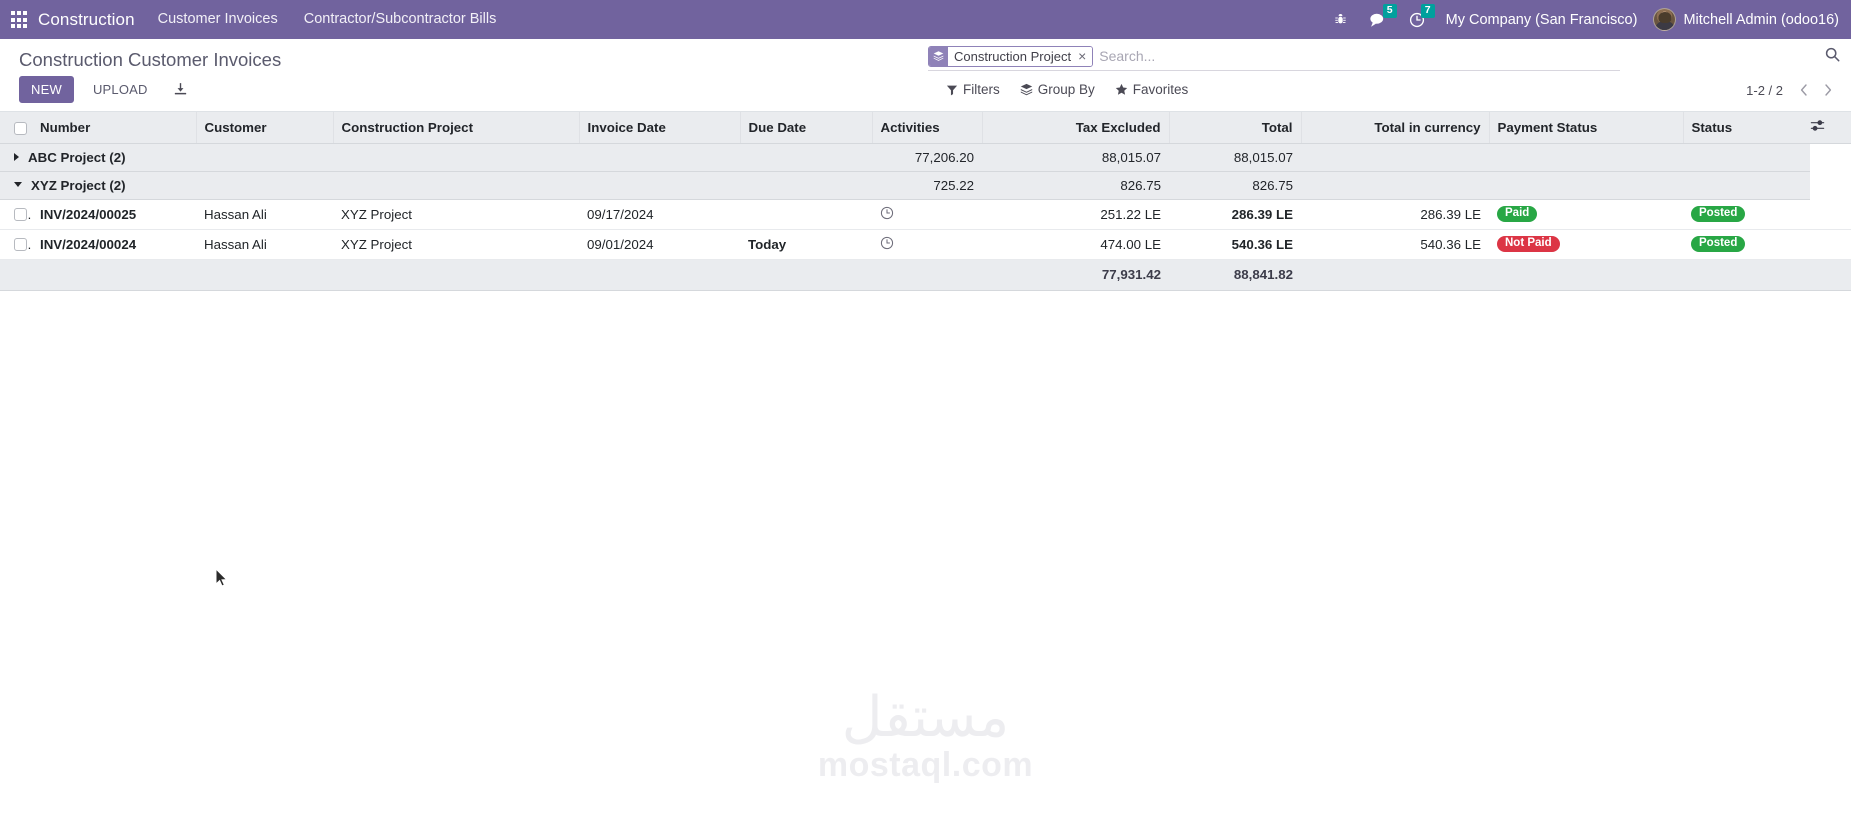 The height and width of the screenshot is (821, 1851). I want to click on search-dropdowns: Filters Group By Favorites, so click(1067, 89).